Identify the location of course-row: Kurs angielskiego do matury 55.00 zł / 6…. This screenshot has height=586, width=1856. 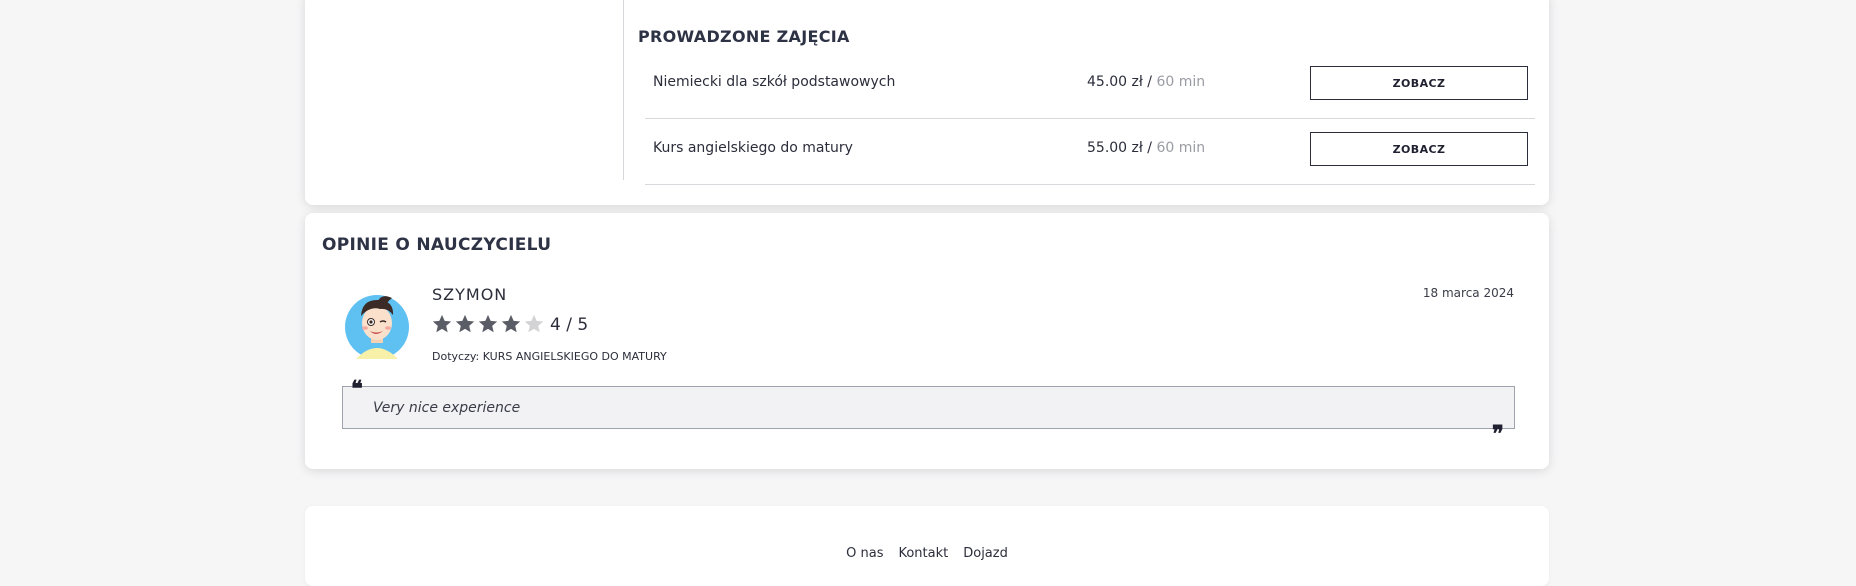
(1090, 151).